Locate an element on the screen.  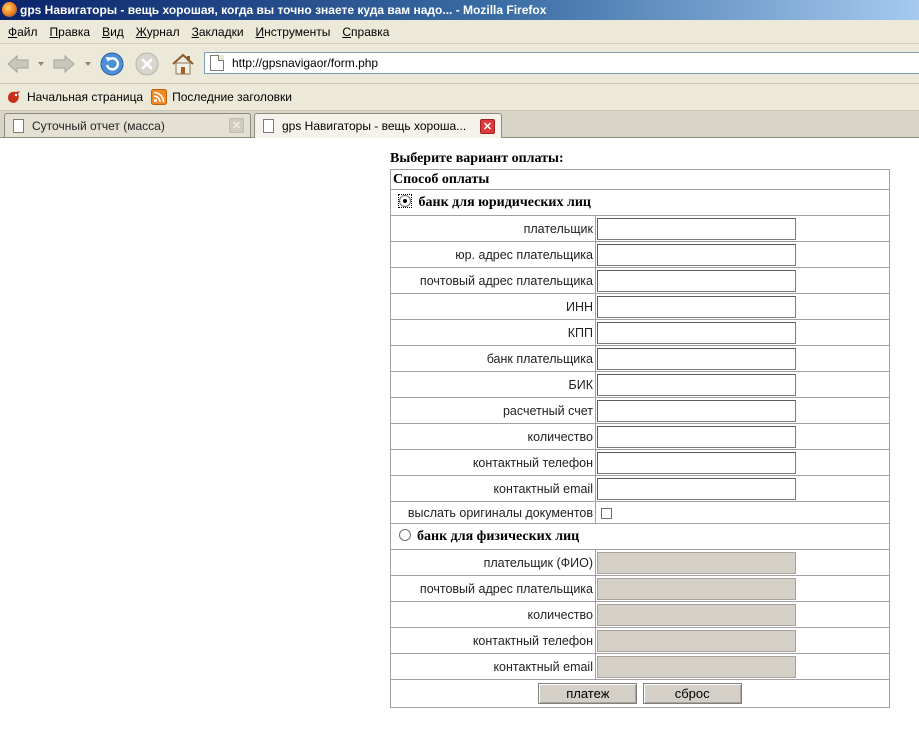
bik-input is located at coordinates (696, 384).